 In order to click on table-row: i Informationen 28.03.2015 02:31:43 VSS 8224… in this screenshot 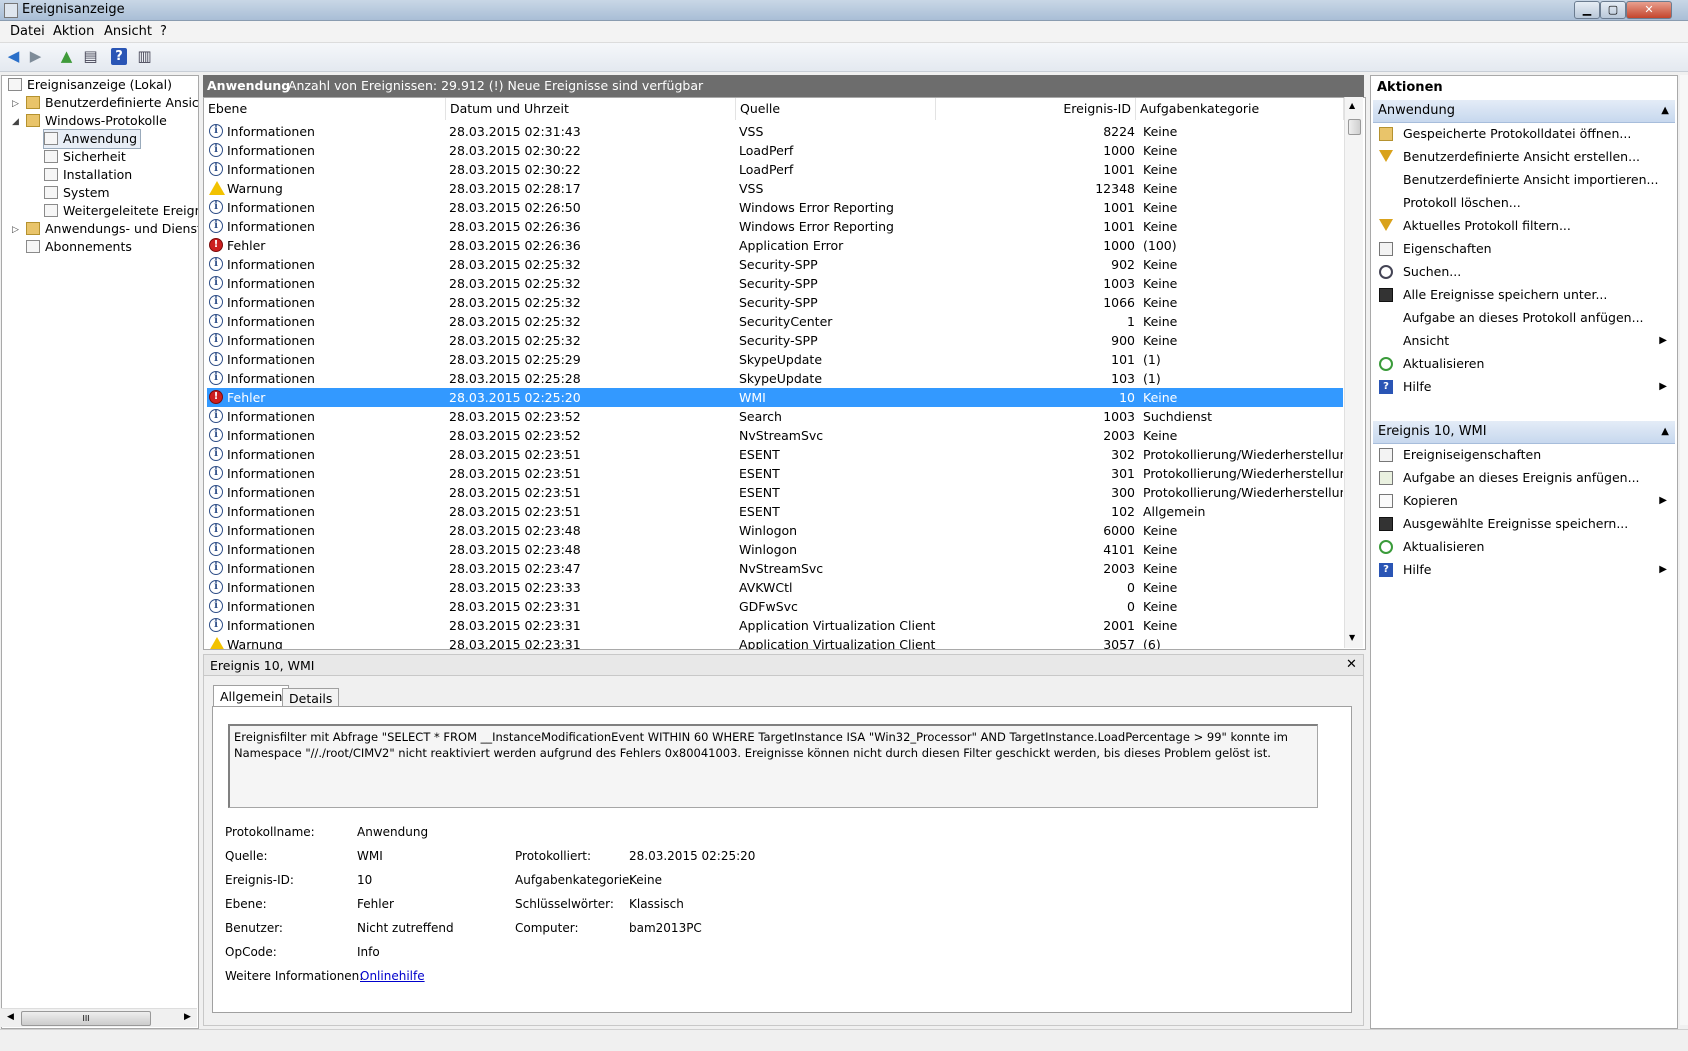, I will do `click(775, 131)`.